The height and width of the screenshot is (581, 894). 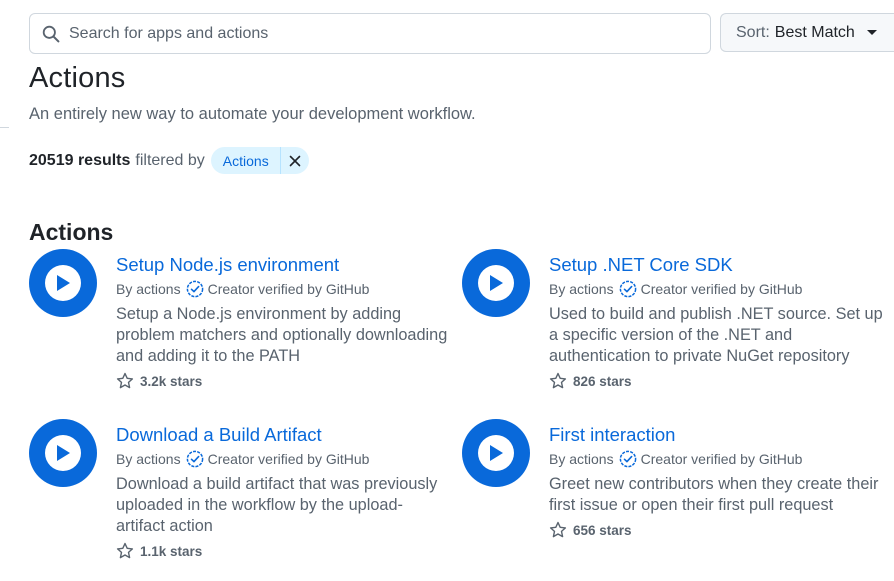 What do you see at coordinates (814, 32) in the screenshot?
I see `sort-value: Best Match` at bounding box center [814, 32].